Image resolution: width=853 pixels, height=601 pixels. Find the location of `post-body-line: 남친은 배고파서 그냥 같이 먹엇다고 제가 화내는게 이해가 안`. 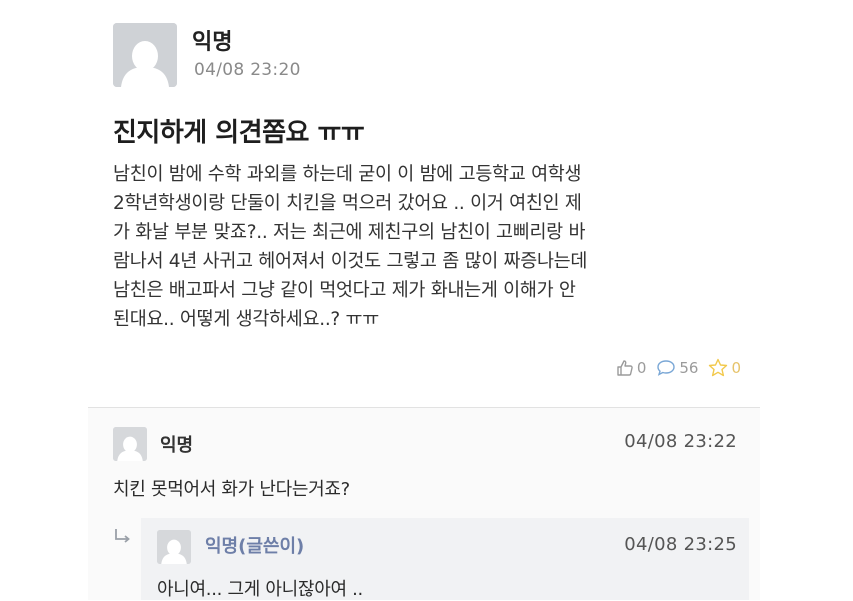

post-body-line: 남친은 배고파서 그냥 같이 먹엇다고 제가 화내는게 이해가 안 is located at coordinates (344, 290).